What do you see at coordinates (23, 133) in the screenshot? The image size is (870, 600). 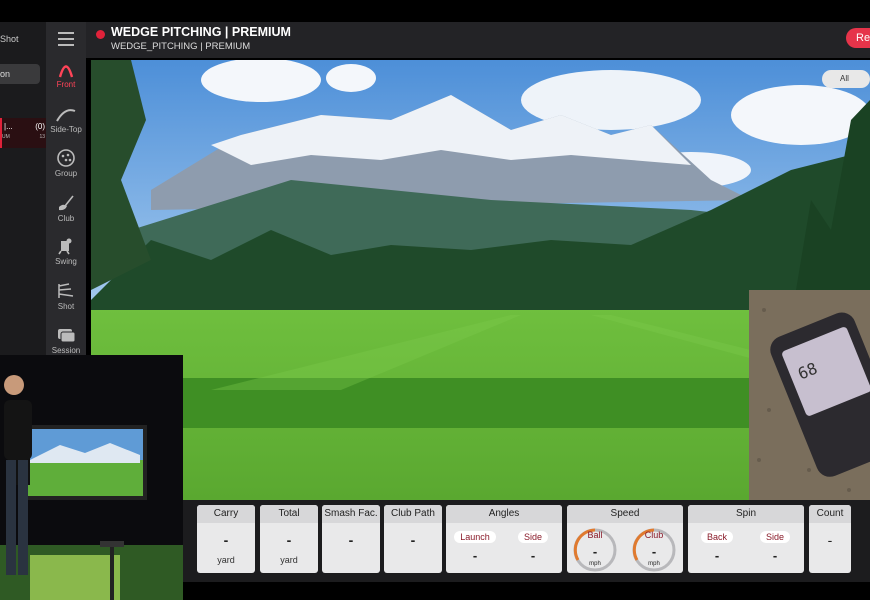 I see `shot-list-item: |... (0) UM 13` at bounding box center [23, 133].